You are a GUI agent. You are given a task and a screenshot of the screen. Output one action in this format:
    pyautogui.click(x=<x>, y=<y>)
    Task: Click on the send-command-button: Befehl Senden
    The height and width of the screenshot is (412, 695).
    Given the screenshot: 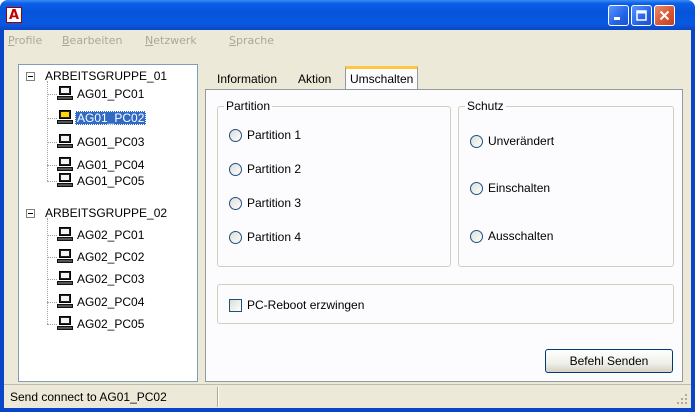 What is the action you would take?
    pyautogui.click(x=609, y=361)
    